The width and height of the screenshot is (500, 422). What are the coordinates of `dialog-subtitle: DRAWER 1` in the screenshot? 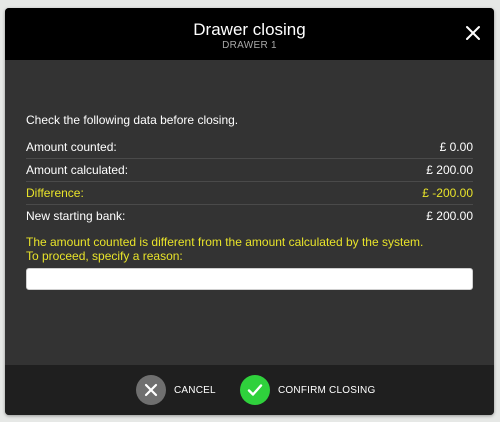 It's located at (249, 45).